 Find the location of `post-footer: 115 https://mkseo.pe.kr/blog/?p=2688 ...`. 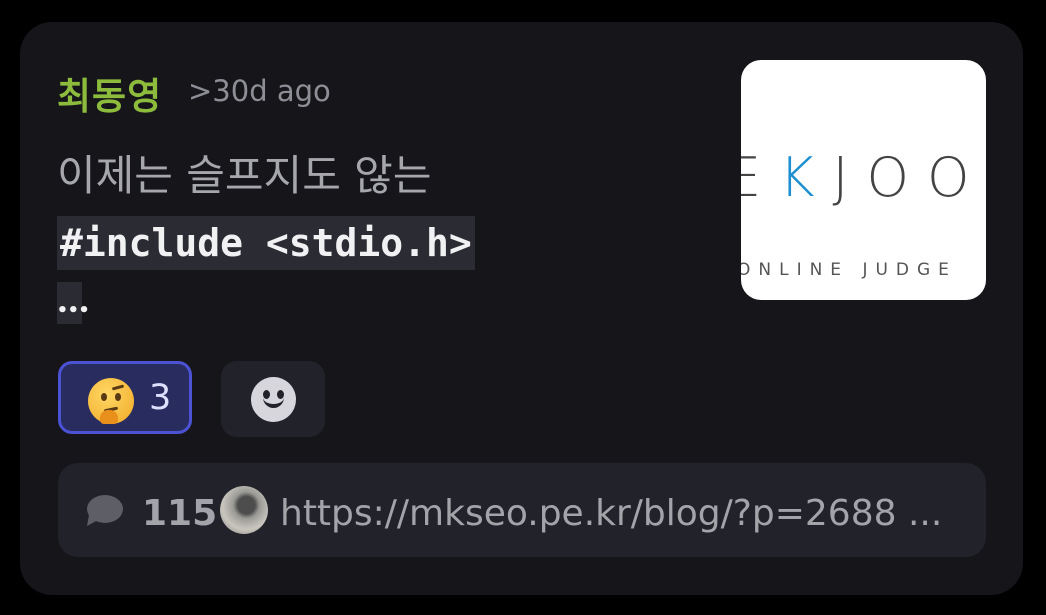

post-footer: 115 https://mkseo.pe.kr/blog/?p=2688 ... is located at coordinates (522, 510).